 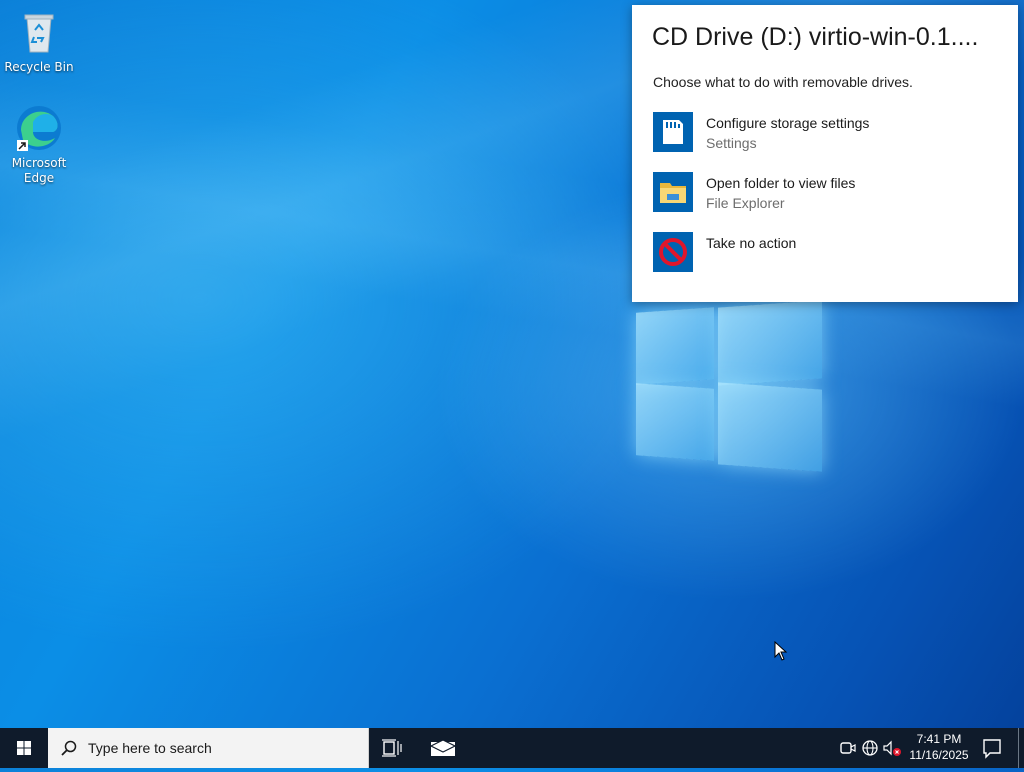 I want to click on desktop-icon-recycle-bin: Recycle Bin, so click(x=39, y=41).